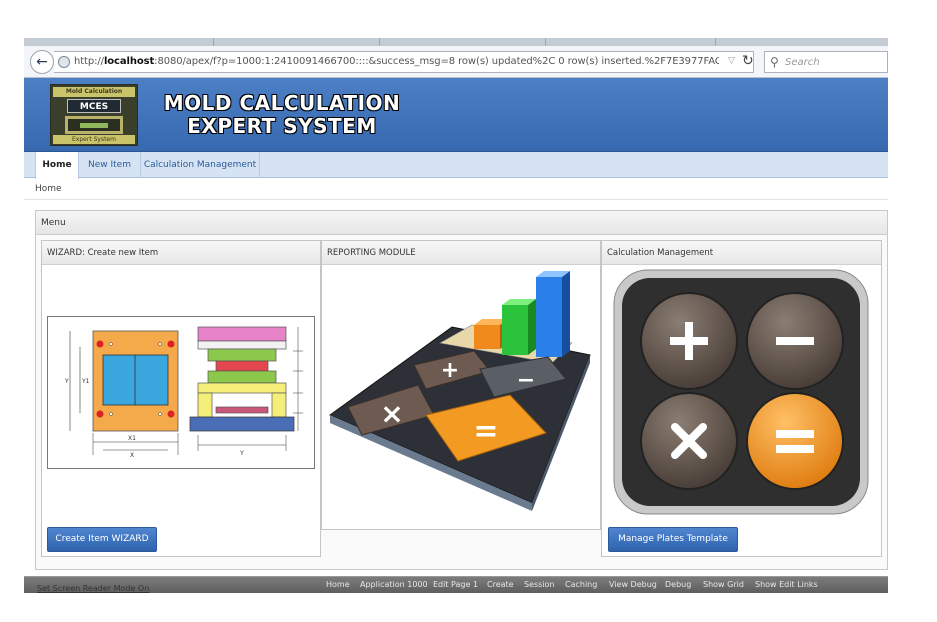  What do you see at coordinates (522, 314) in the screenshot?
I see `bar-chart-icon` at bounding box center [522, 314].